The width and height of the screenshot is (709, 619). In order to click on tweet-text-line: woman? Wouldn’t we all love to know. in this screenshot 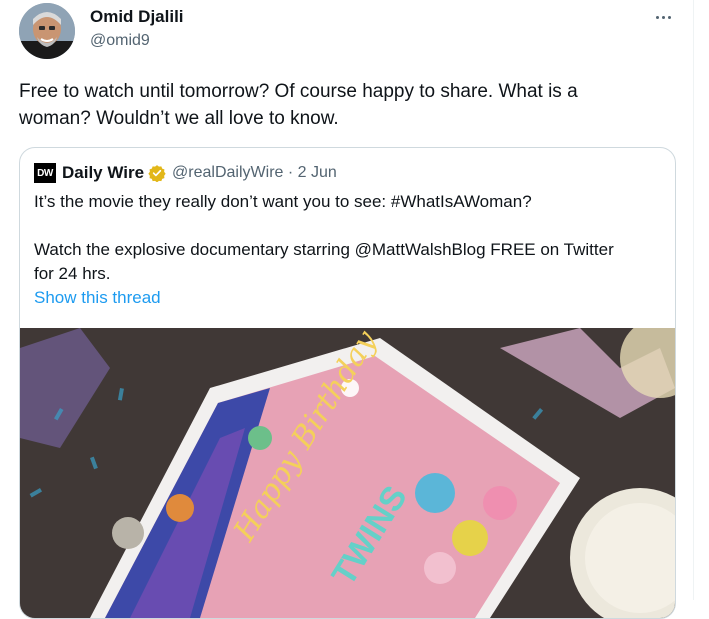, I will do `click(179, 118)`.